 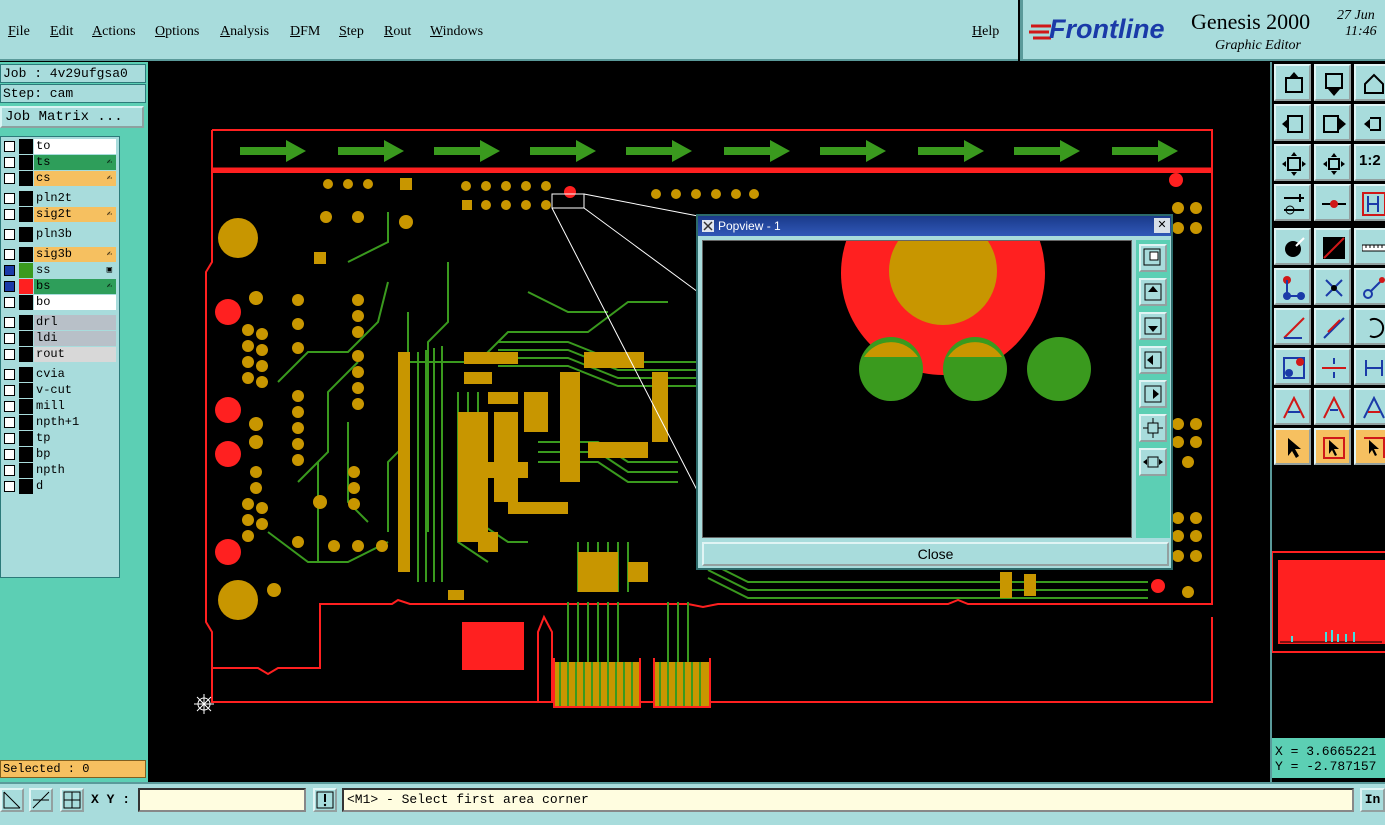 I want to click on layer-name: rout, so click(x=75, y=354).